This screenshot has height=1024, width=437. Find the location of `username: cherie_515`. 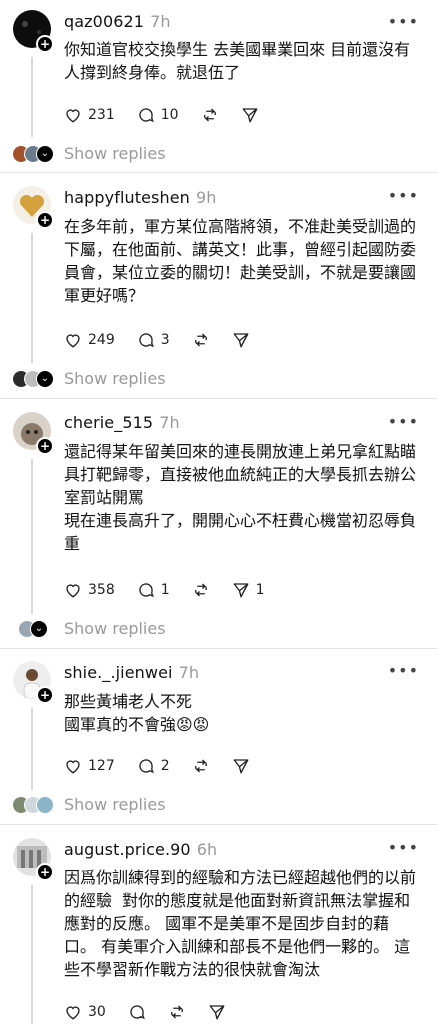

username: cherie_515 is located at coordinates (108, 422).